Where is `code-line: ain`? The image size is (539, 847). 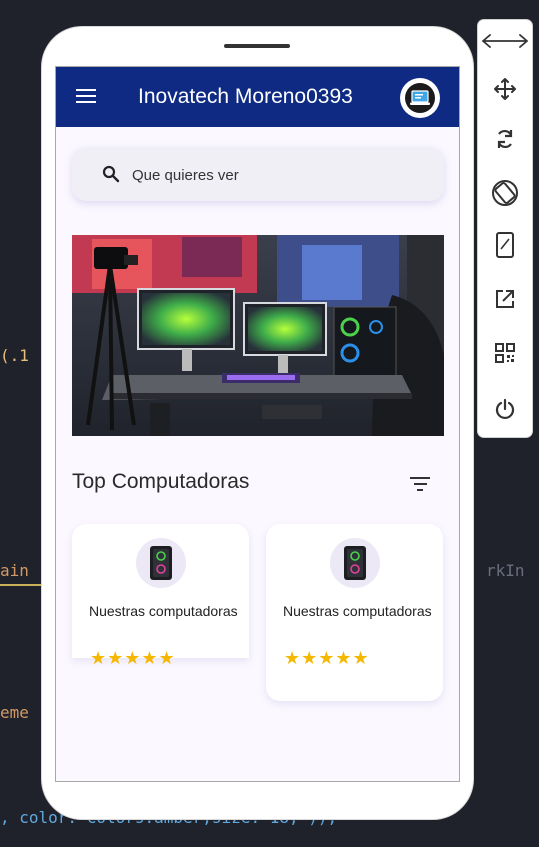
code-line: ain is located at coordinates (14, 570).